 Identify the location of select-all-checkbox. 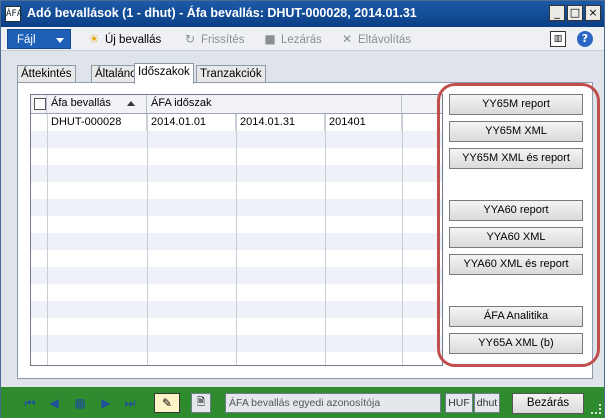
(40, 104).